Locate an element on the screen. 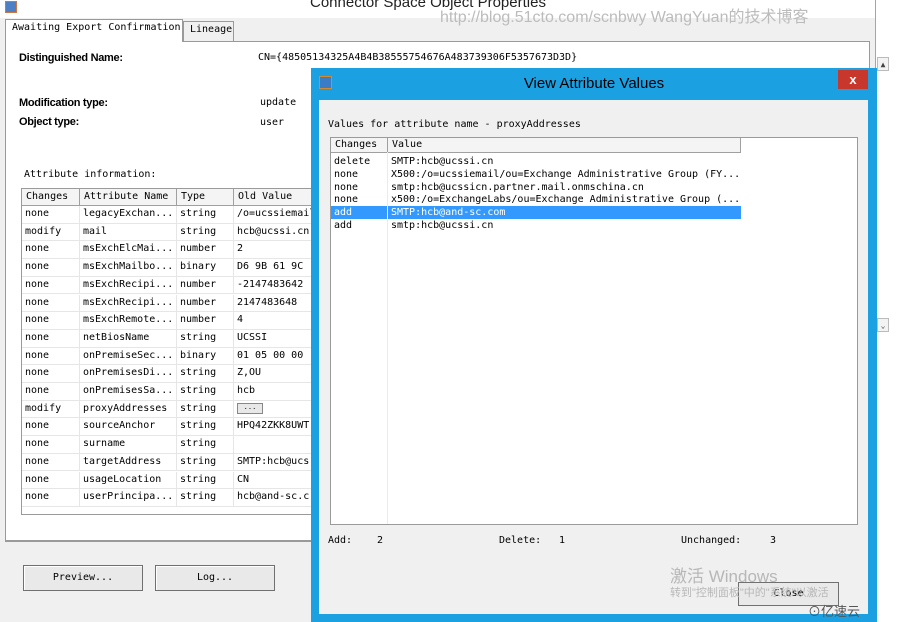 This screenshot has height=622, width=897. table-row: none msExchMailbo... binary D6 9B 61 9C is located at coordinates (168, 268).